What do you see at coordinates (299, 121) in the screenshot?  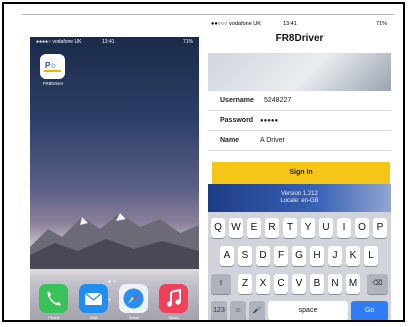 I see `password-row: Password ●●●●●` at bounding box center [299, 121].